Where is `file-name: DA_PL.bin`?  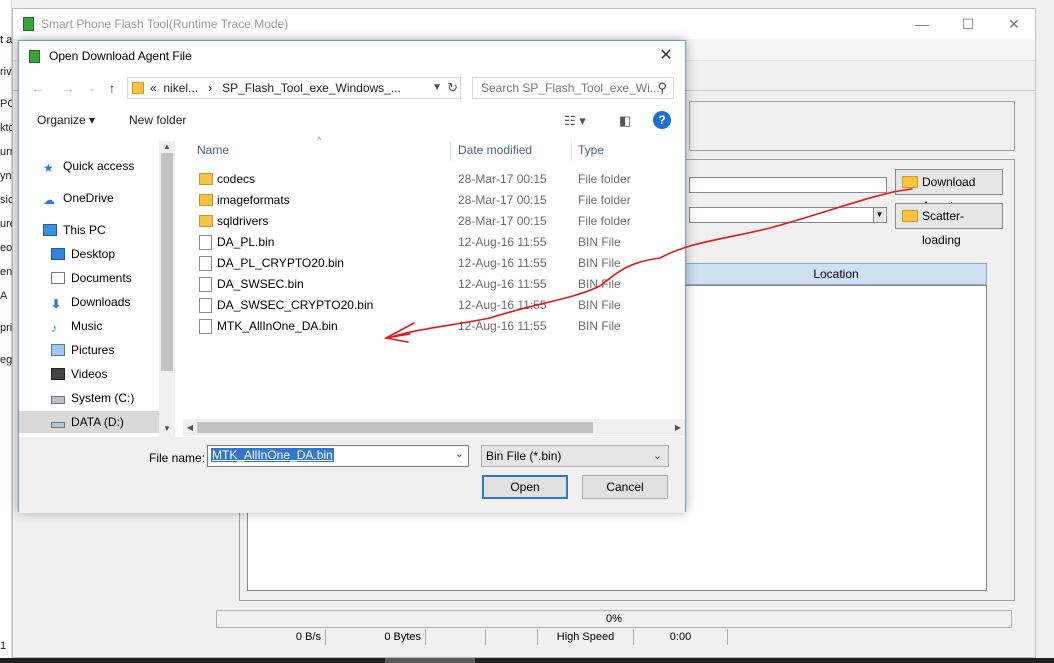 file-name: DA_PL.bin is located at coordinates (246, 242).